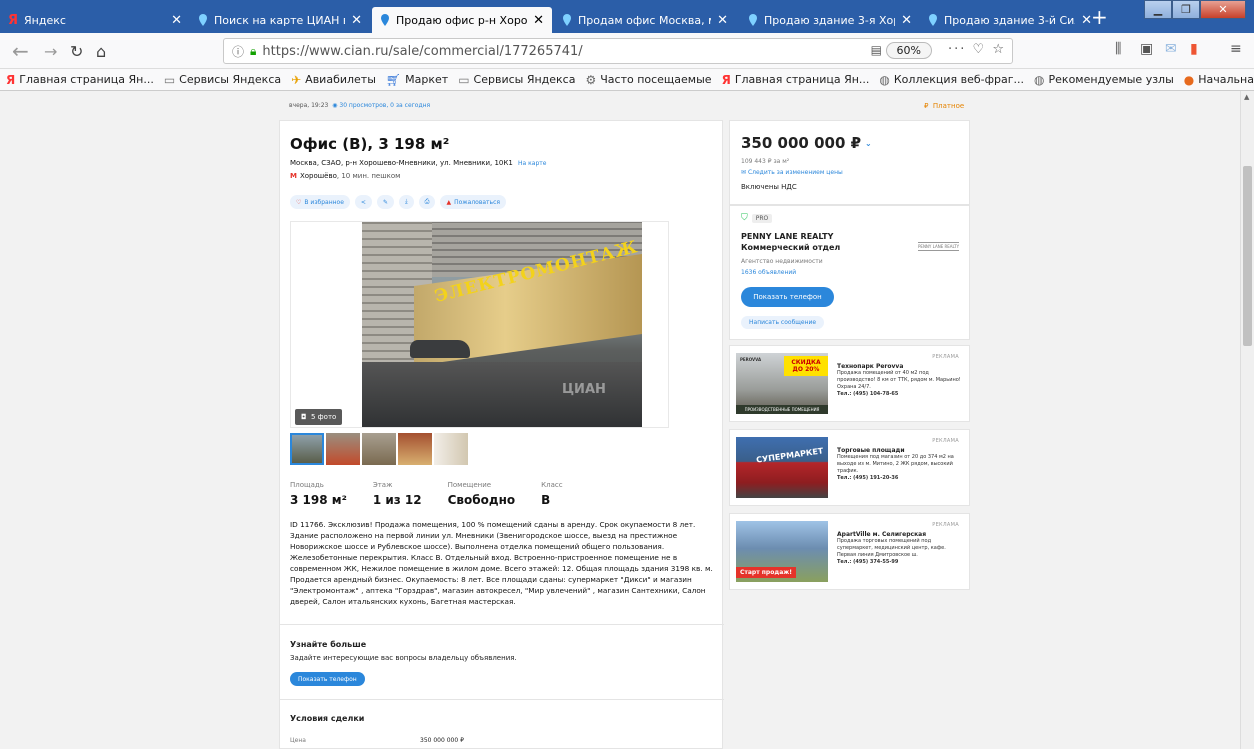  What do you see at coordinates (768, 272) in the screenshot?
I see `agency-listings-link: 1636 объявлений` at bounding box center [768, 272].